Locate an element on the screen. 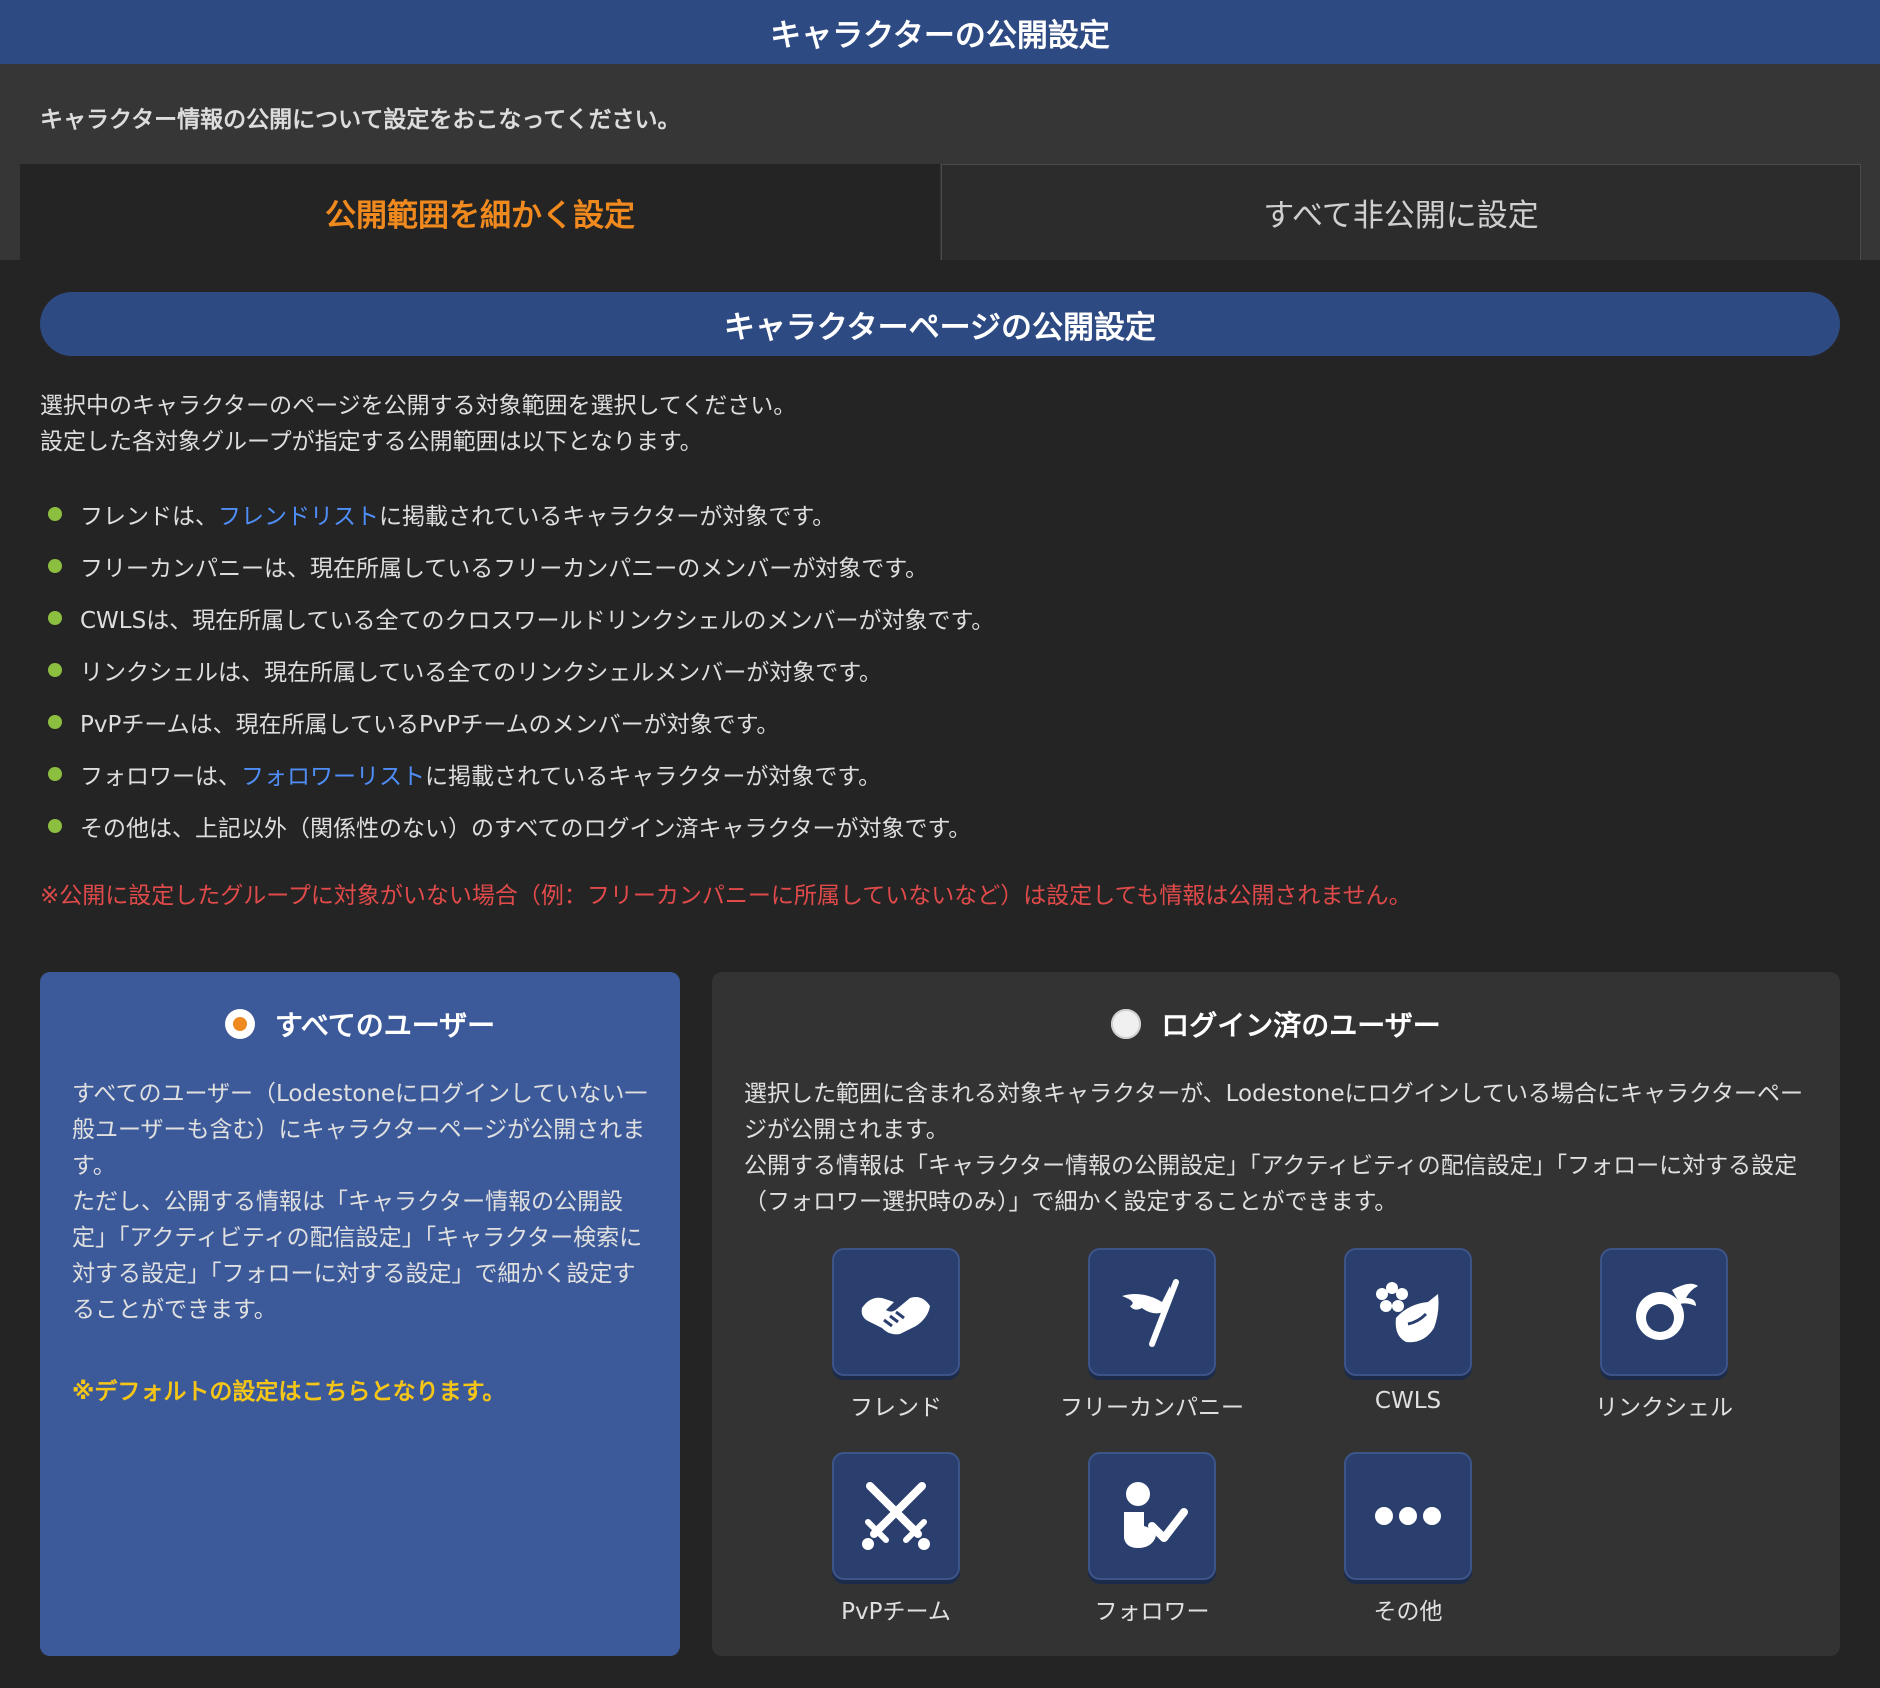 Image resolution: width=1880 pixels, height=1688 pixels. radio-selected-dot is located at coordinates (239, 1024).